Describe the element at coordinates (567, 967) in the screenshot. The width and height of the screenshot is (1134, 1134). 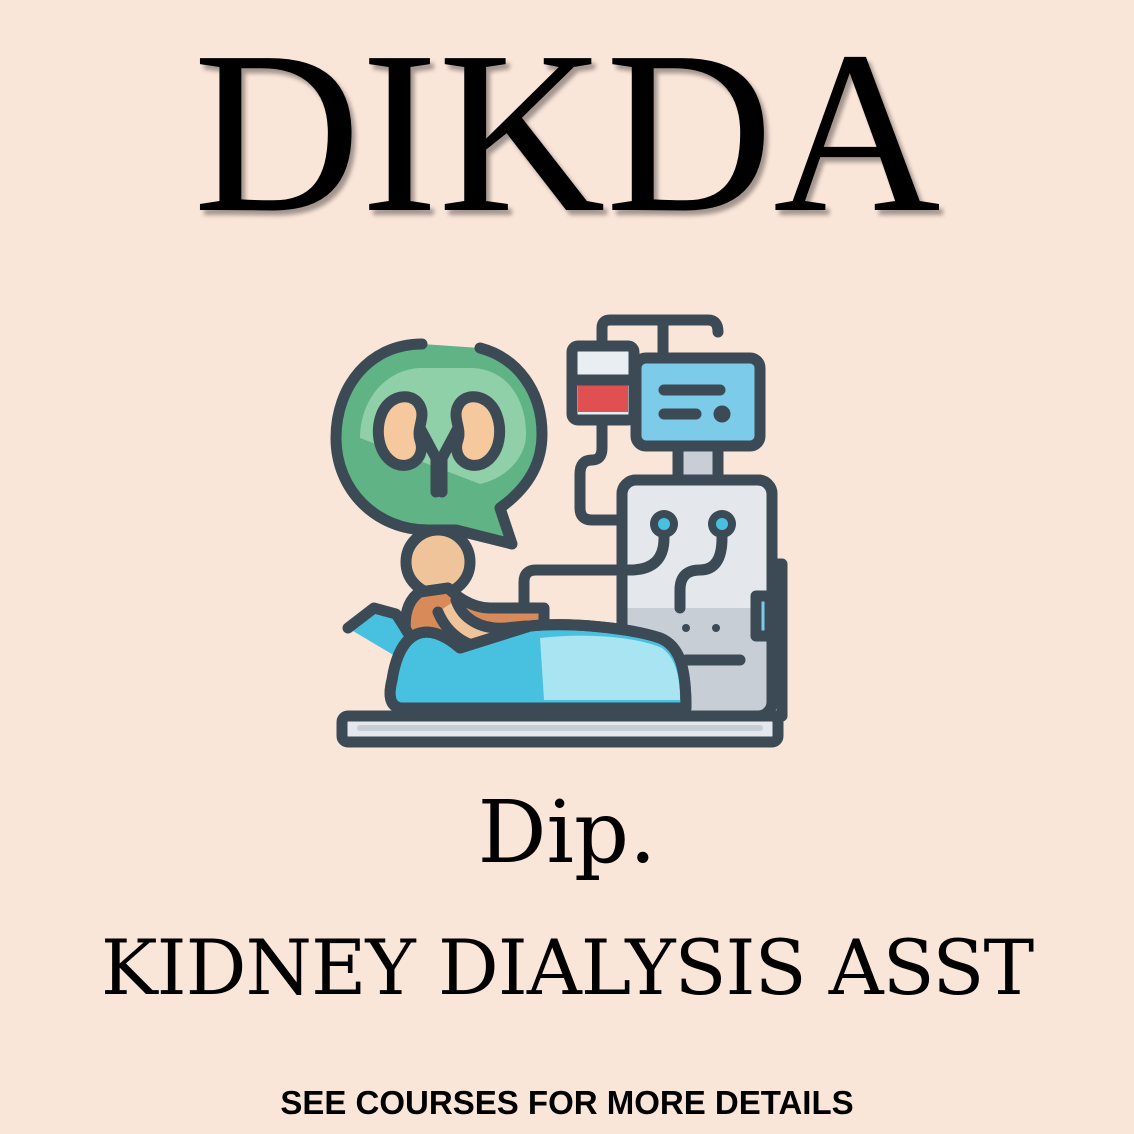
I see `course-name: KIDNEY DIALYSIS ASST` at that location.